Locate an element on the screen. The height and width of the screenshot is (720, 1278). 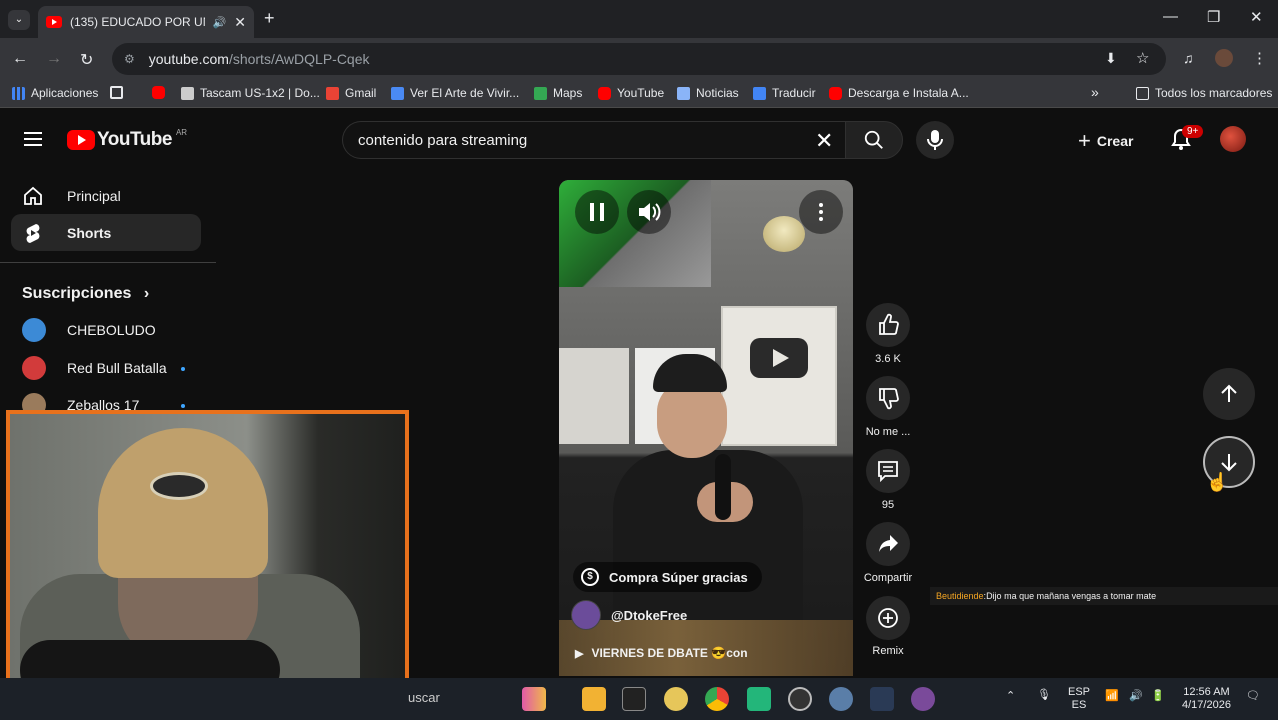
reload-icon: ↻ is located at coordinates (86, 60).